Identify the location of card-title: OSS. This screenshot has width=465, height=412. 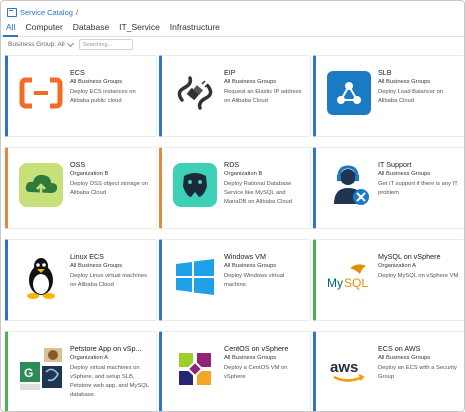
(78, 164).